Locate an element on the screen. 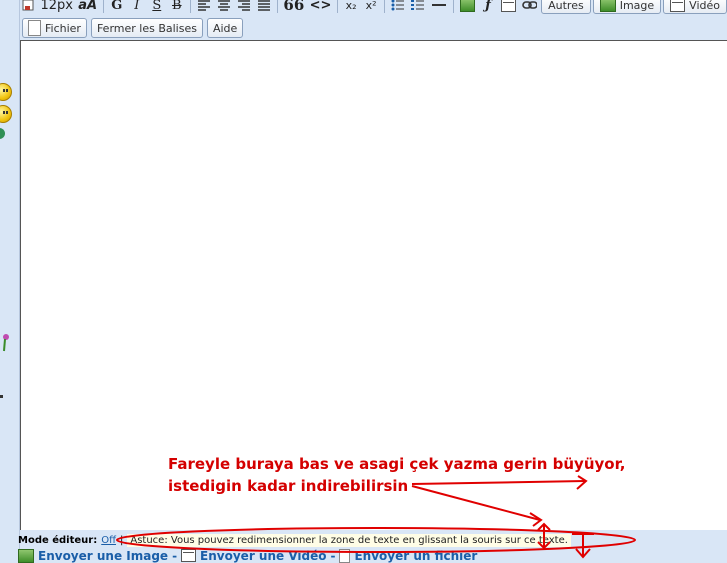 This screenshot has width=727, height=563. help-button: Aide is located at coordinates (225, 28).